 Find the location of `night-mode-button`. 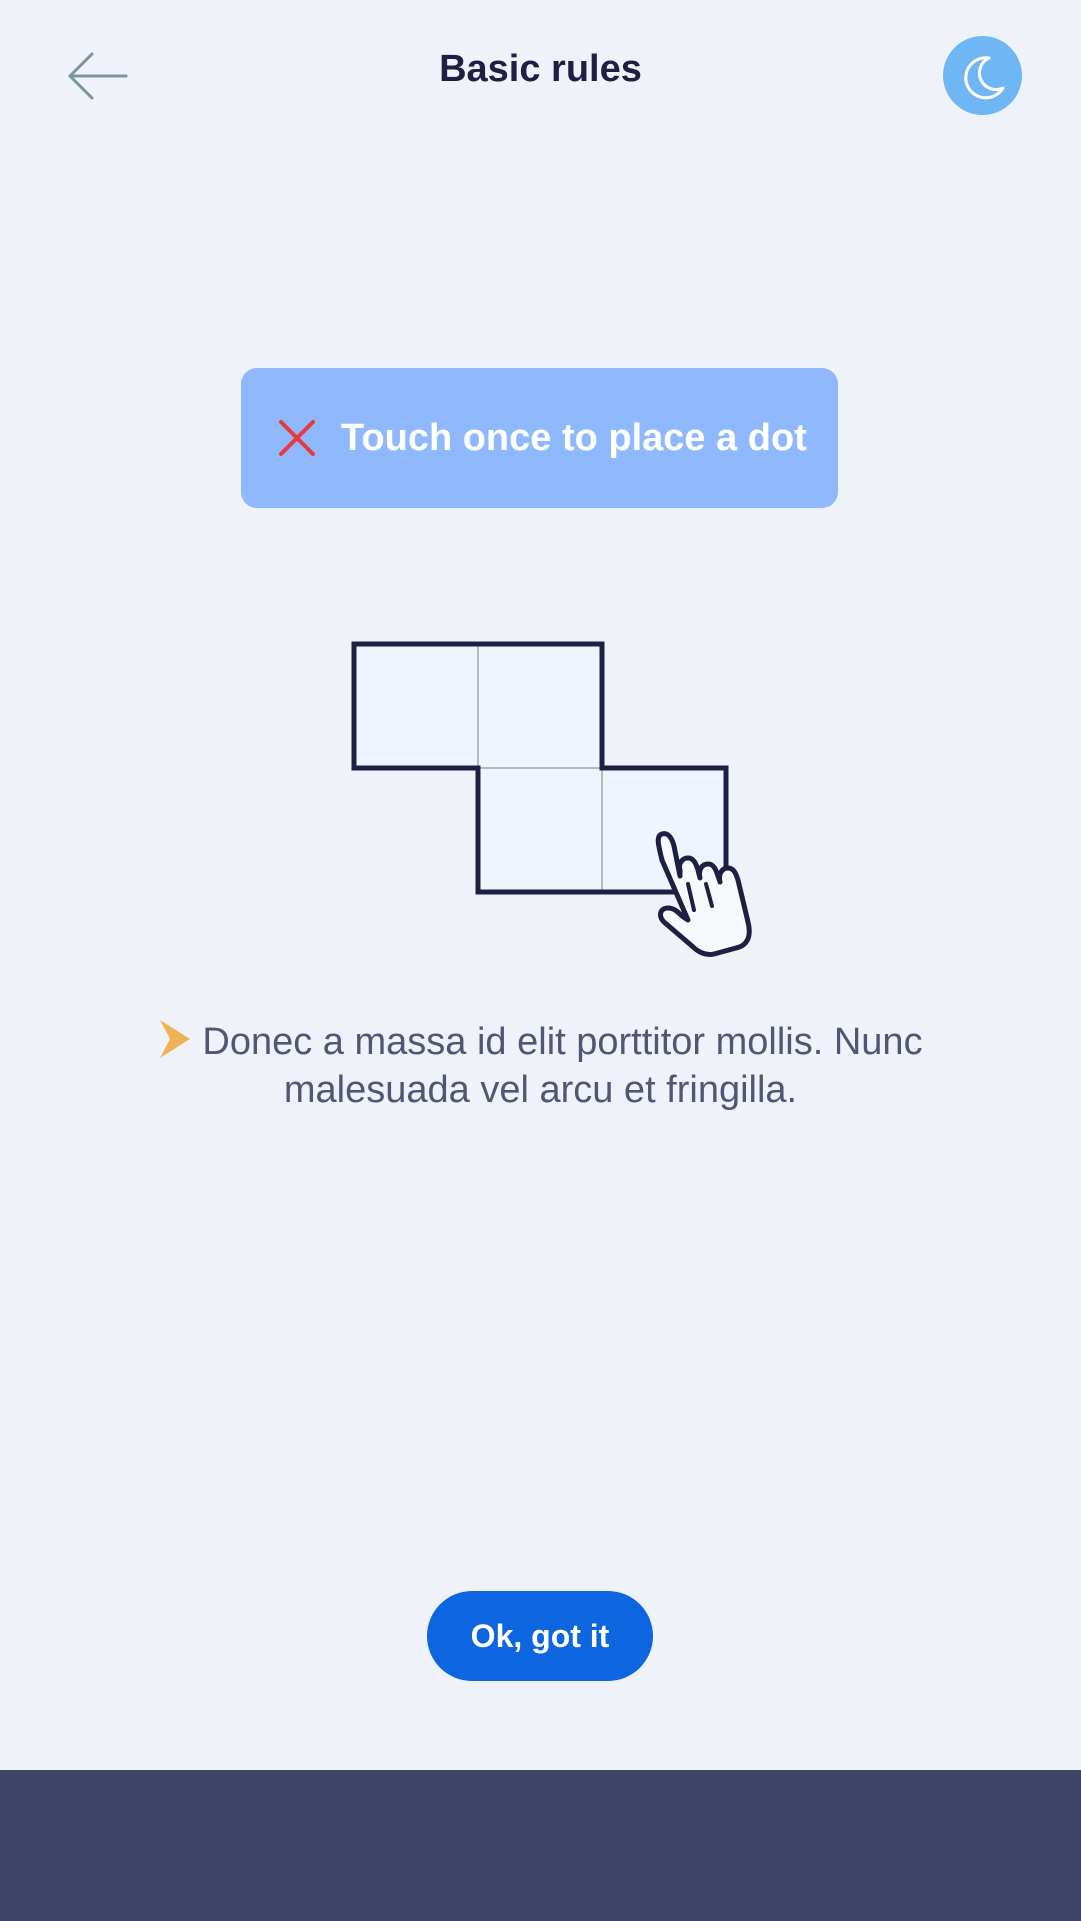

night-mode-button is located at coordinates (982, 75).